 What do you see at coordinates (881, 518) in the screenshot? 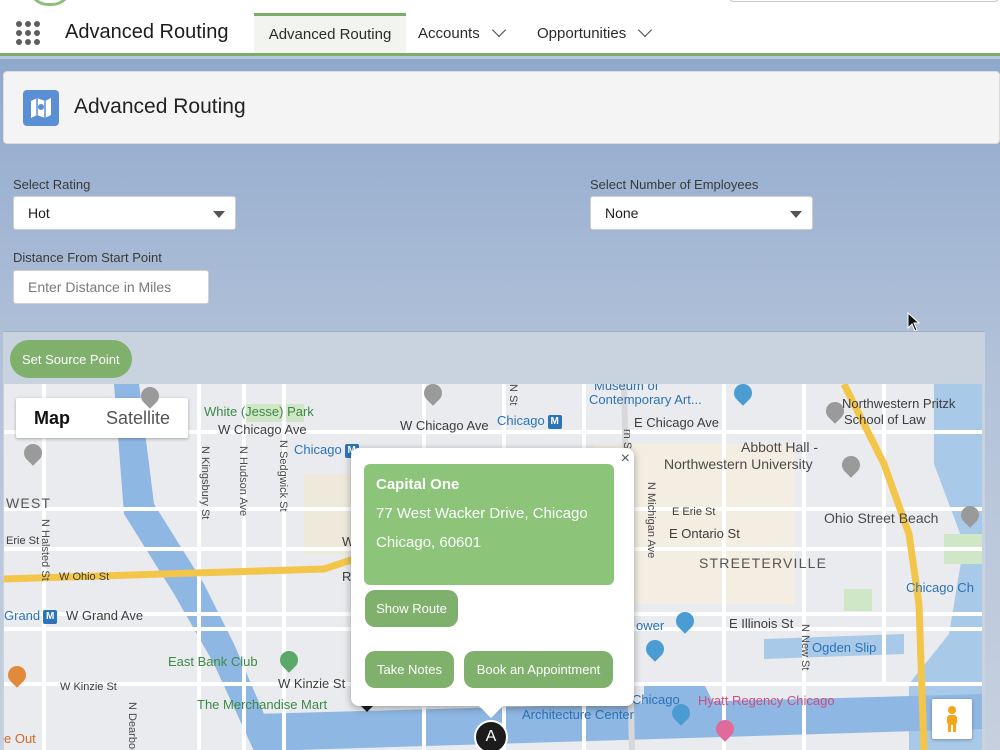
I see `map-label: Ohio Street Beach` at bounding box center [881, 518].